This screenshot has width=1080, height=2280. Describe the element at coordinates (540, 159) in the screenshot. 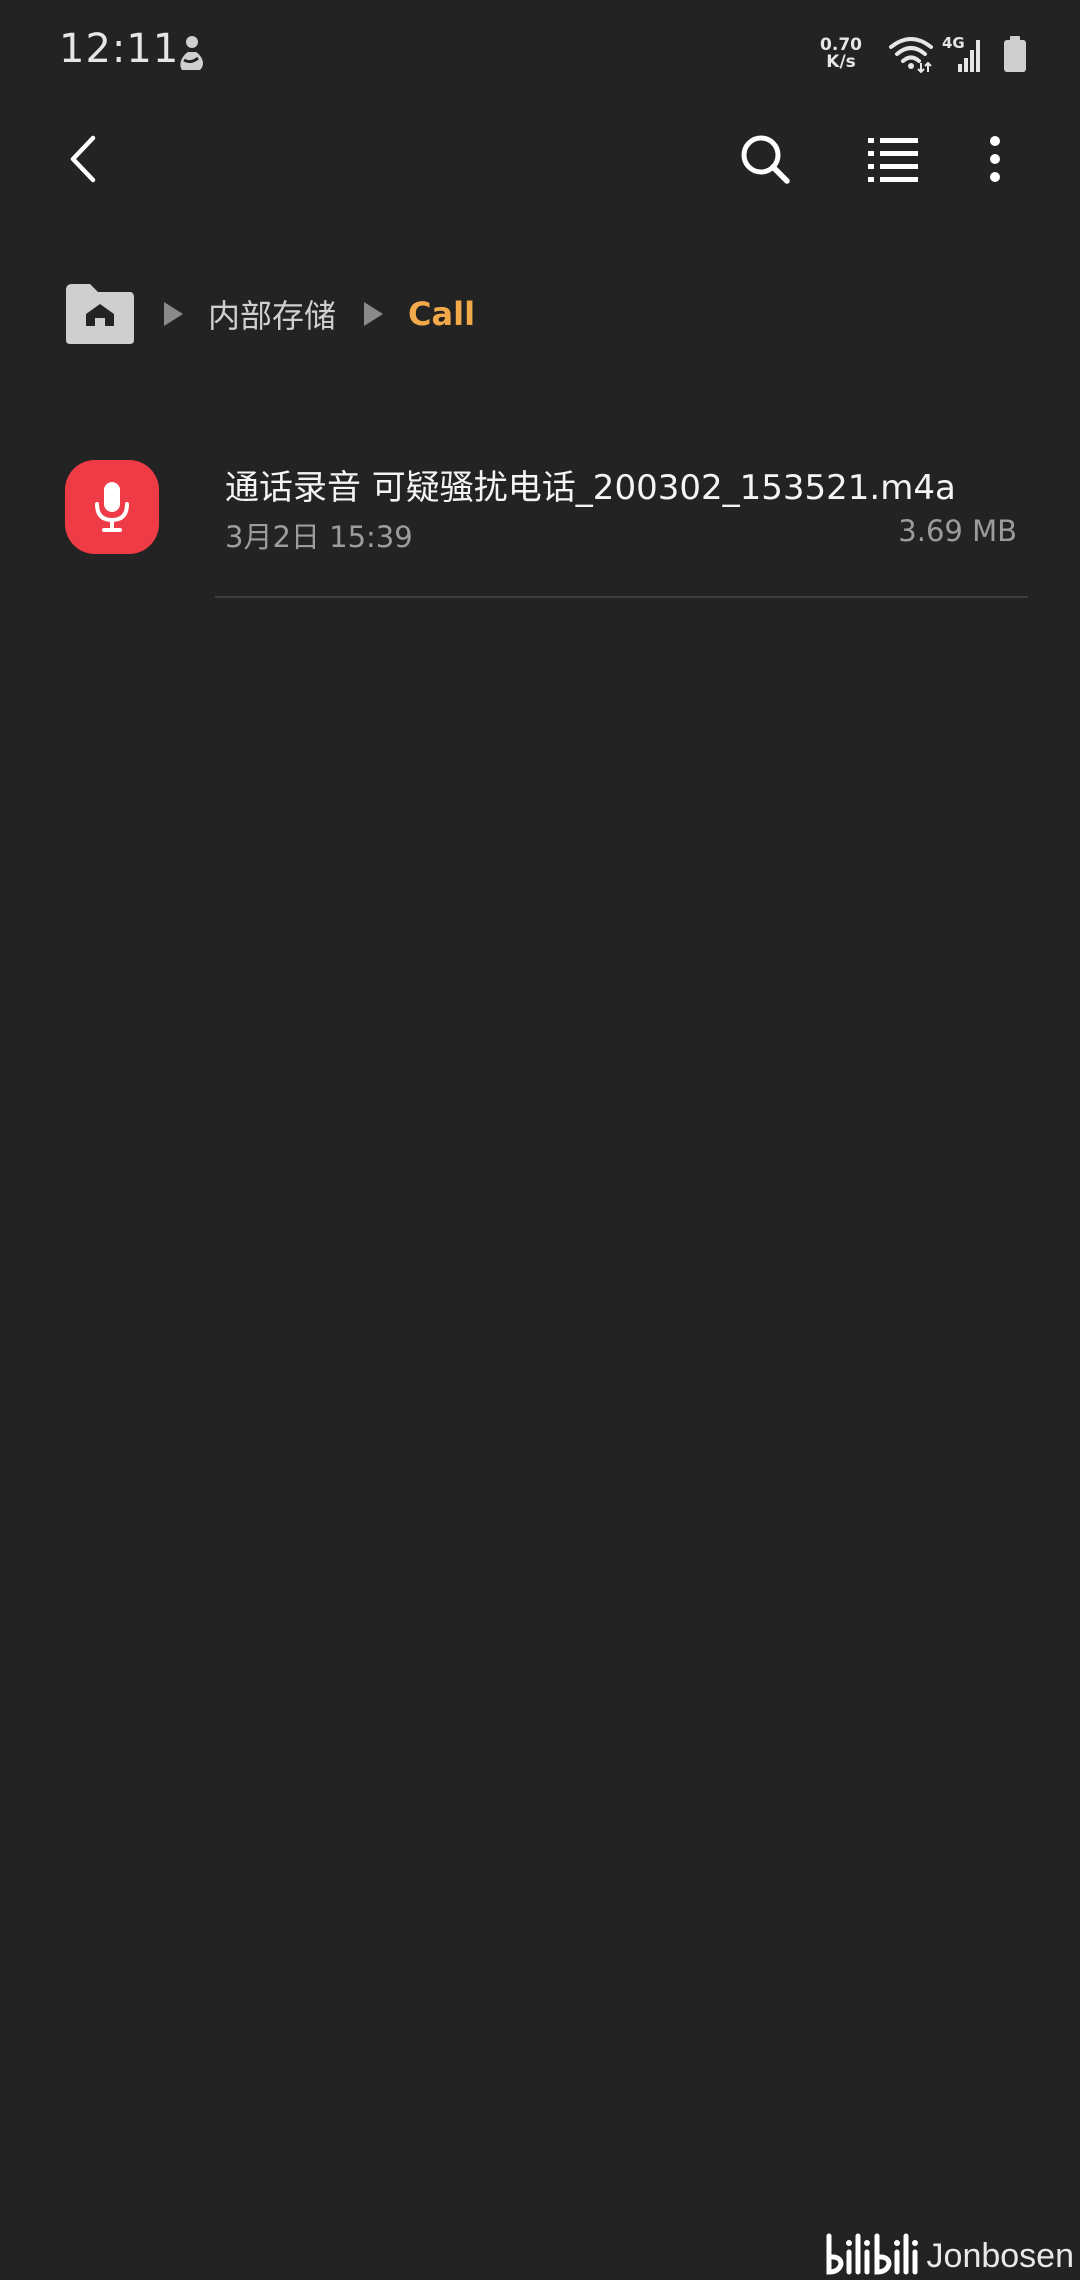

I see `app-bar` at that location.